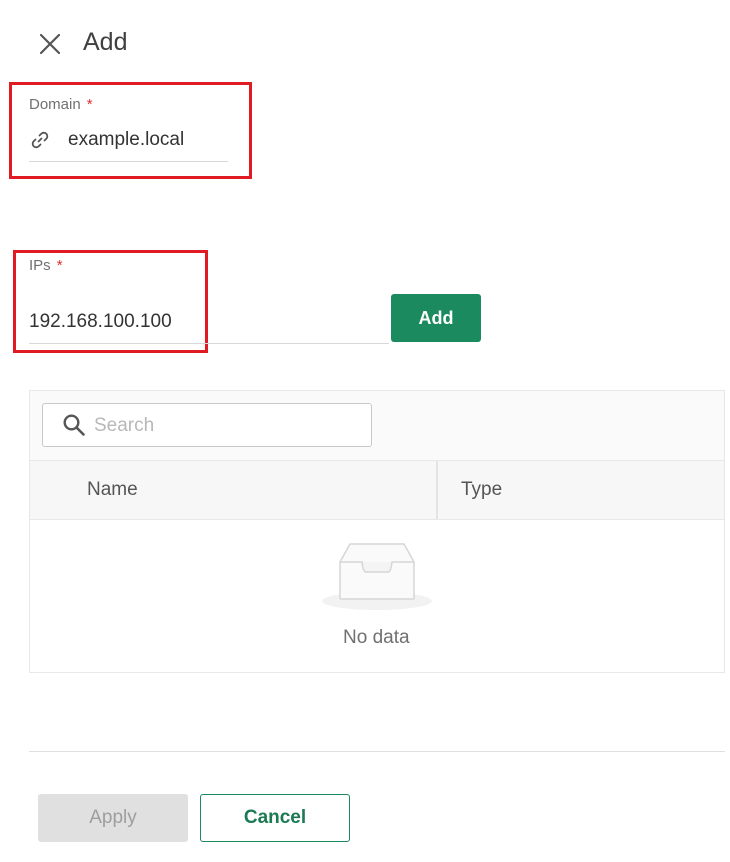 The width and height of the screenshot is (730, 862). What do you see at coordinates (229, 426) in the screenshot?
I see `search-input` at bounding box center [229, 426].